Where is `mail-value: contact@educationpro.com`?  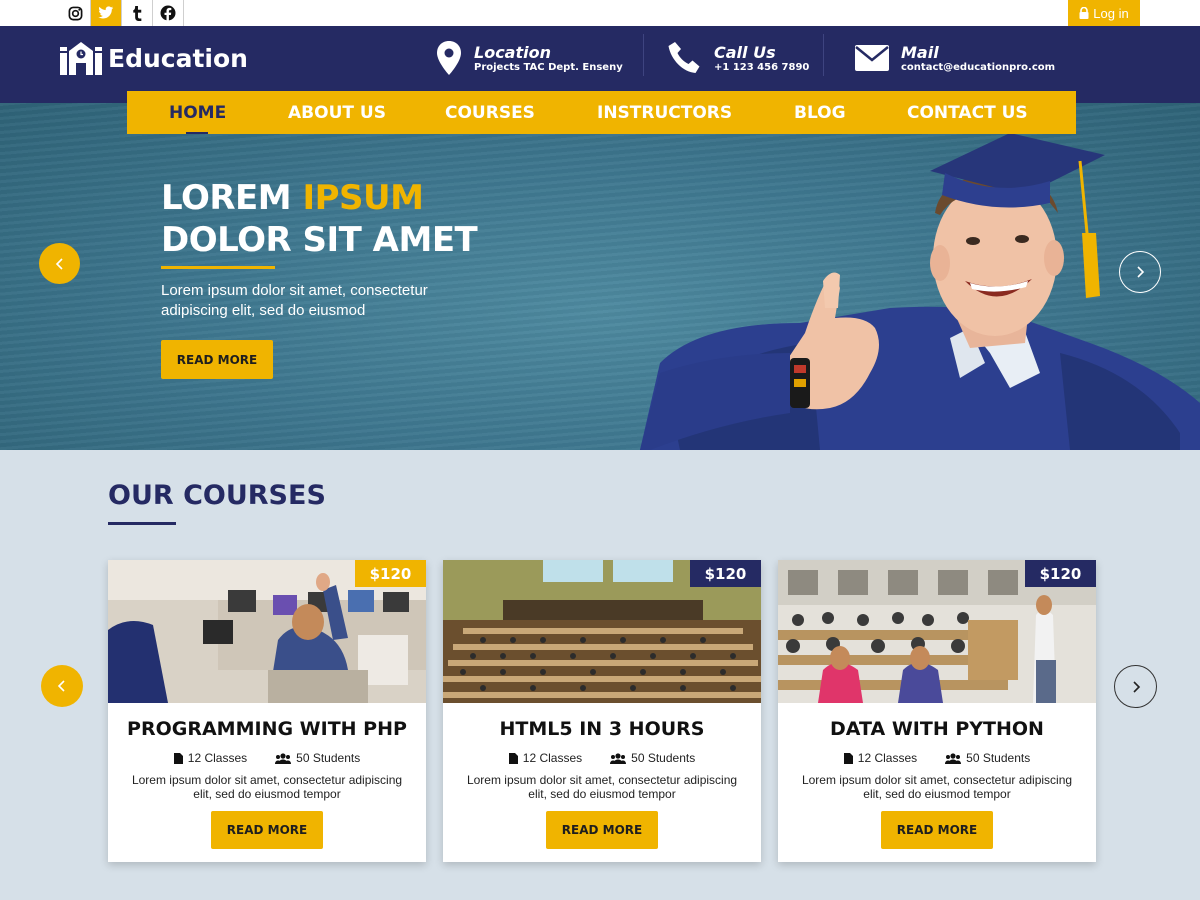
mail-value: contact@educationpro.com is located at coordinates (978, 67).